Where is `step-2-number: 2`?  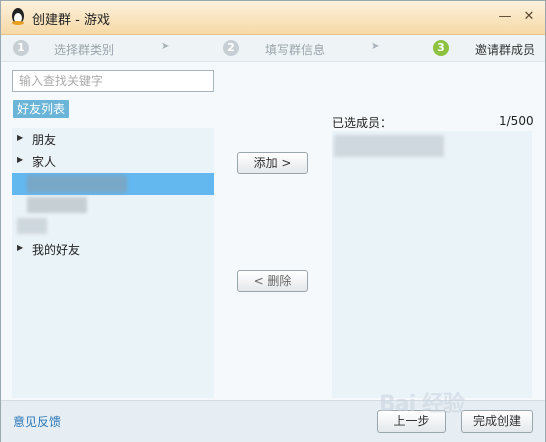 step-2-number: 2 is located at coordinates (231, 48).